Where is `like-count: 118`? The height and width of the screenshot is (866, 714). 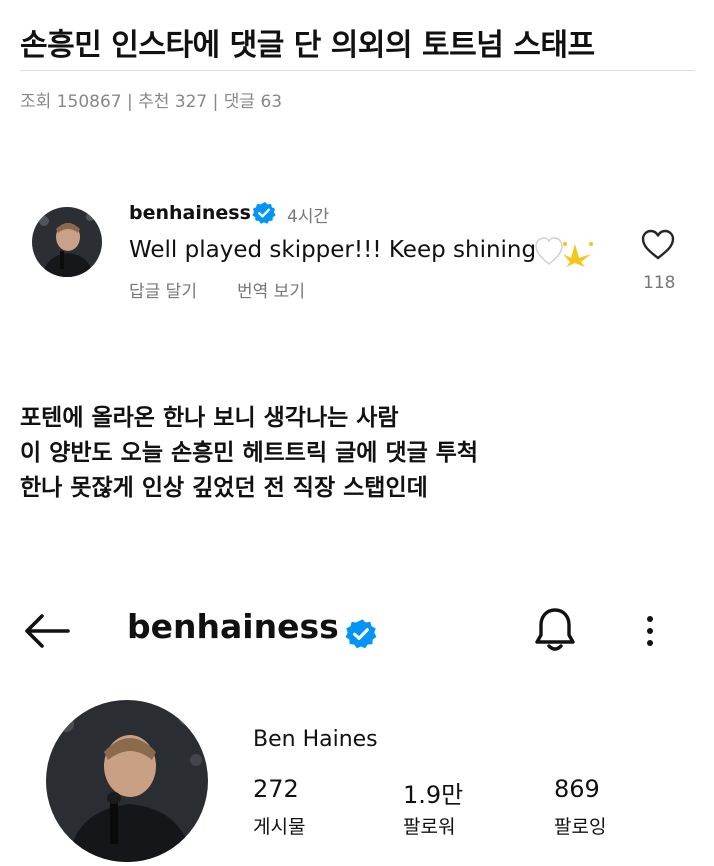 like-count: 118 is located at coordinates (659, 283).